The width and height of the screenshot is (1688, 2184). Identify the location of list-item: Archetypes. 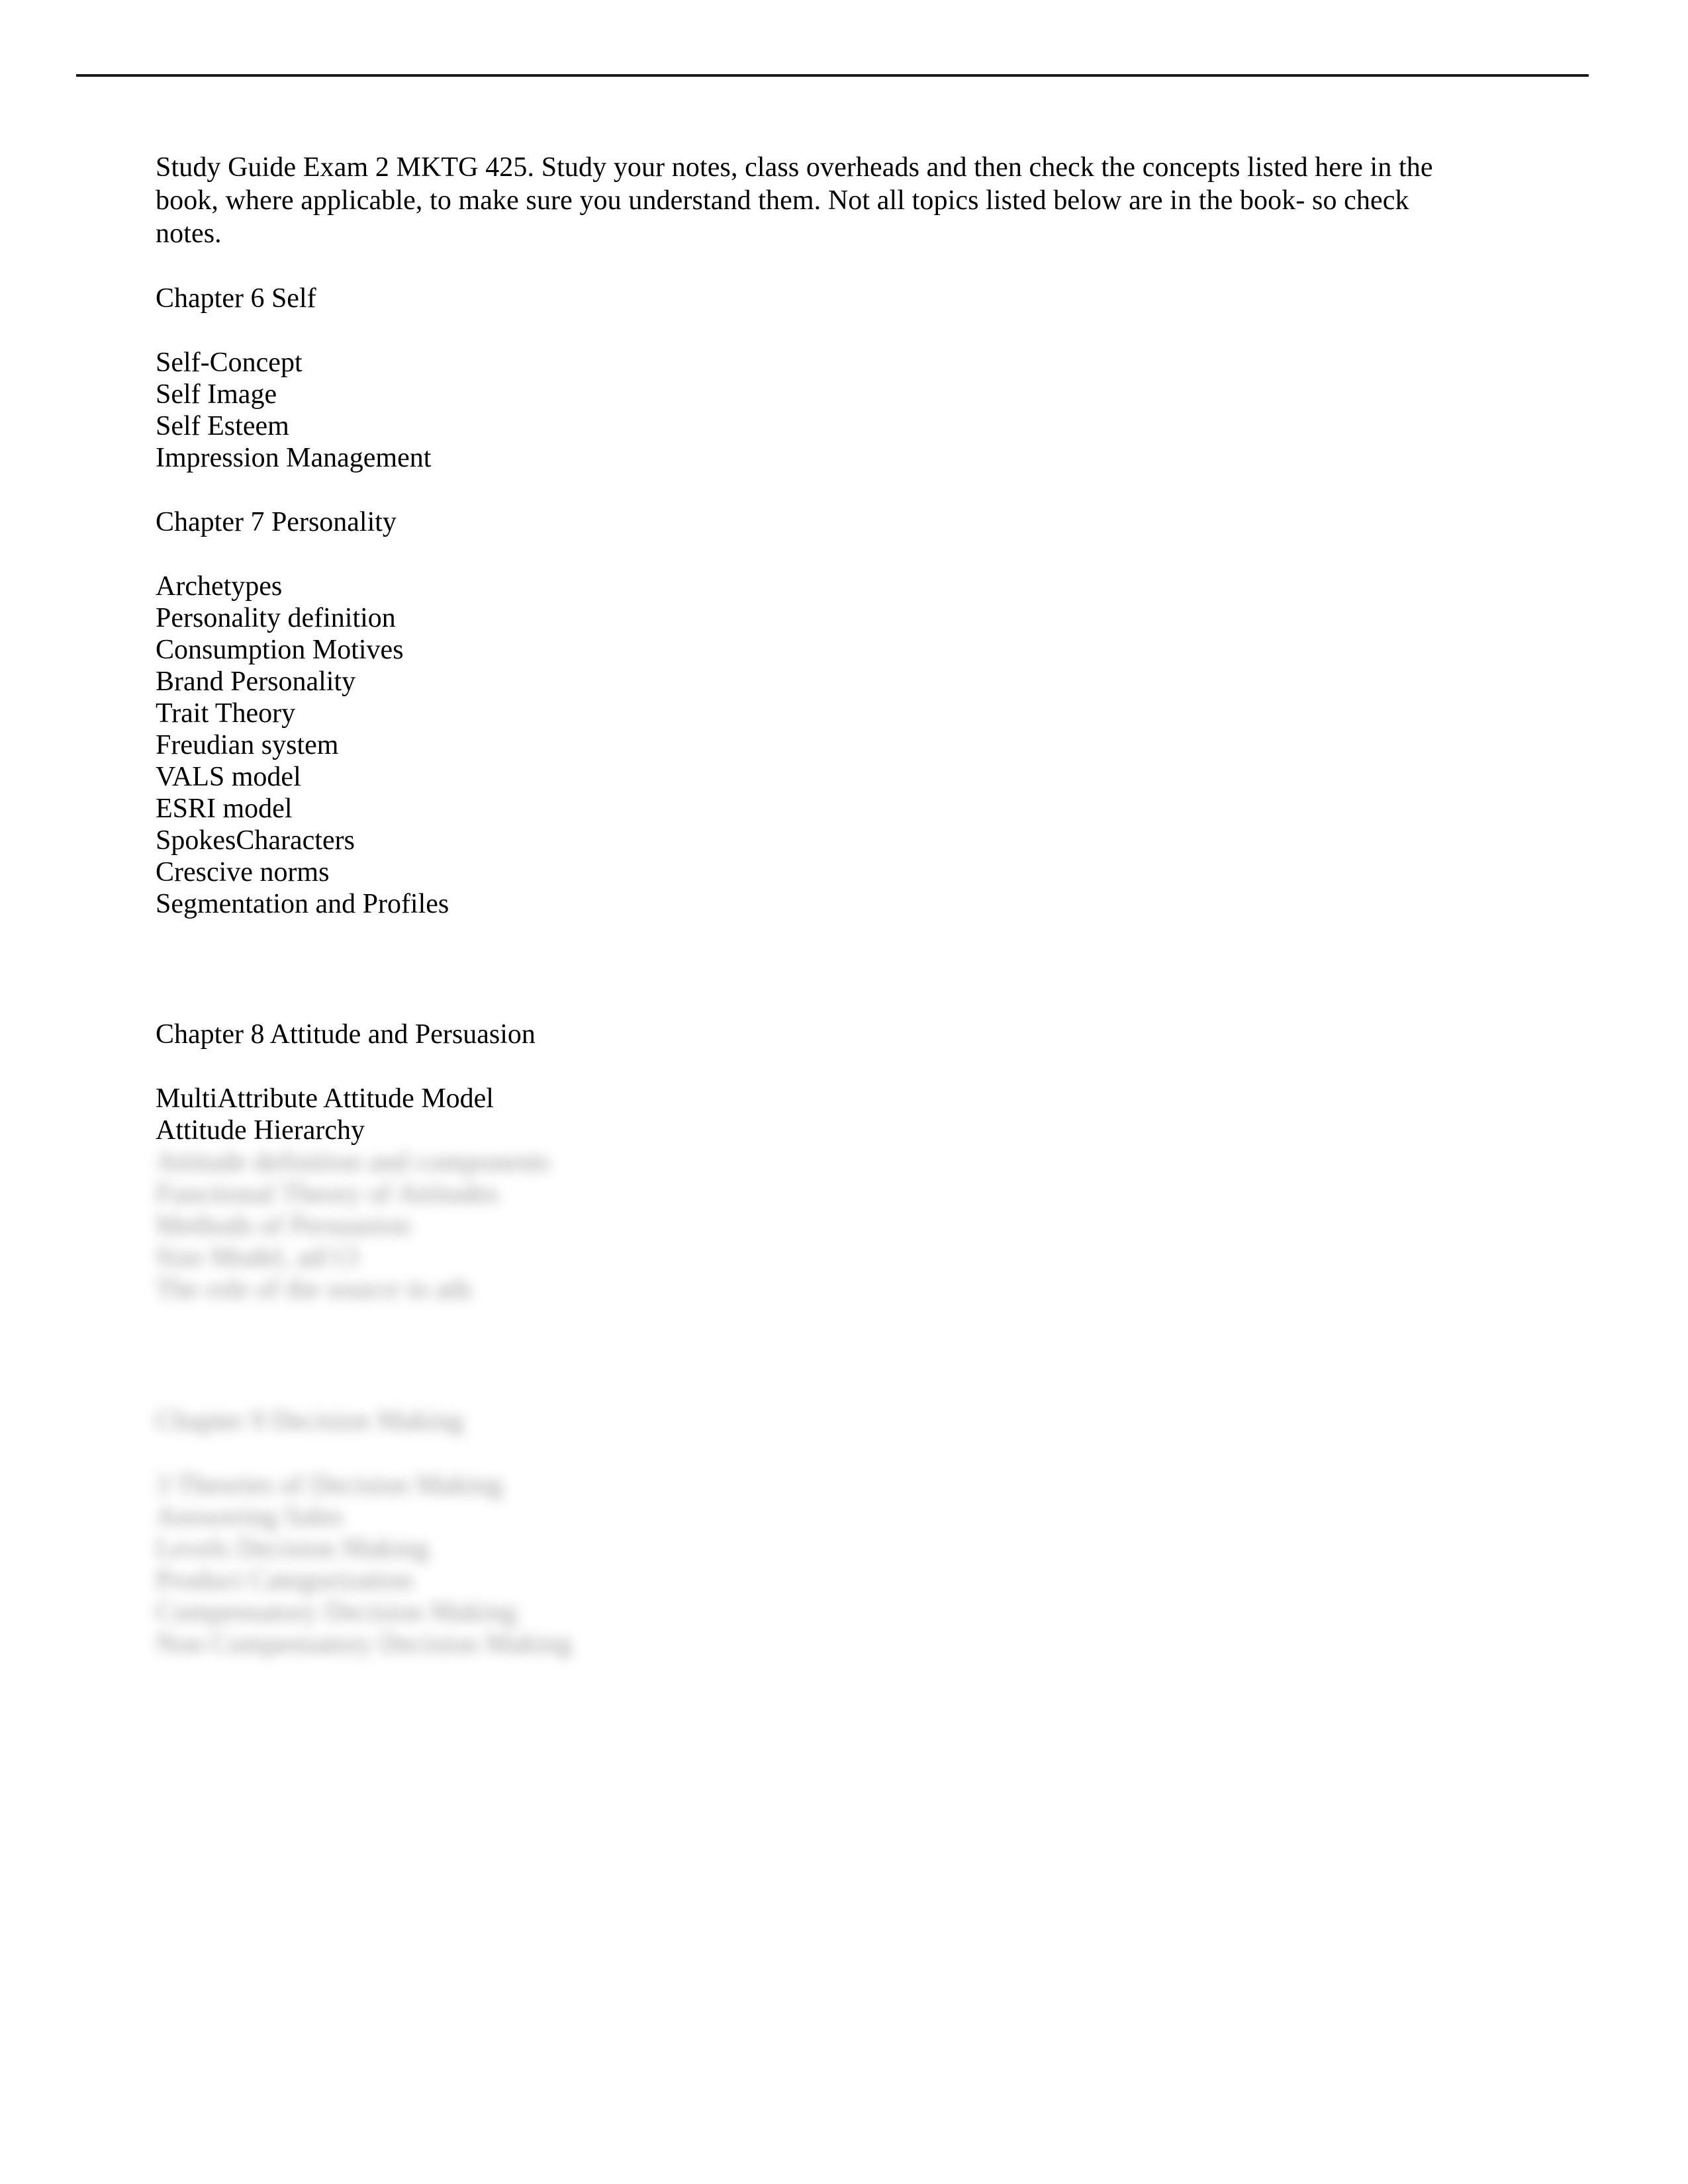
(219, 586).